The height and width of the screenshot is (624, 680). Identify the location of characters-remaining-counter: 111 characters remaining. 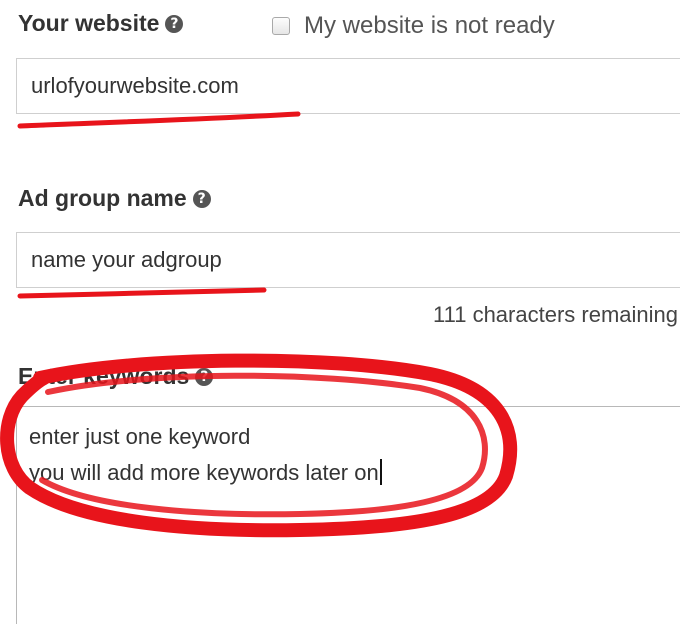
(555, 314).